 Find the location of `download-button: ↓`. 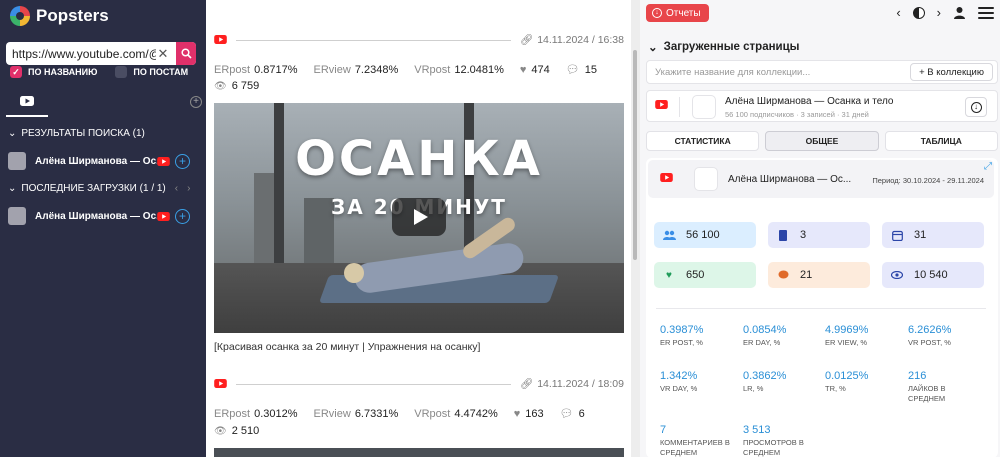

download-button: ↓ is located at coordinates (976, 107).